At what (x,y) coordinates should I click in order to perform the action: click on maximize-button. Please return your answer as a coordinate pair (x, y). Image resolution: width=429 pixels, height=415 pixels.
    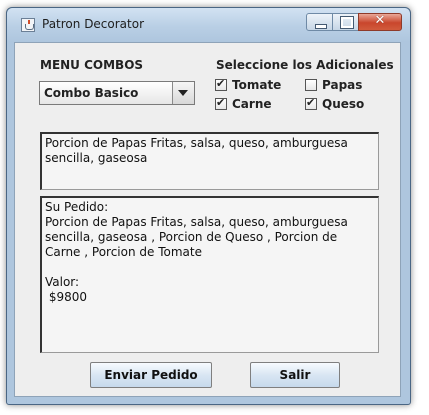
    Looking at the image, I should click on (345, 22).